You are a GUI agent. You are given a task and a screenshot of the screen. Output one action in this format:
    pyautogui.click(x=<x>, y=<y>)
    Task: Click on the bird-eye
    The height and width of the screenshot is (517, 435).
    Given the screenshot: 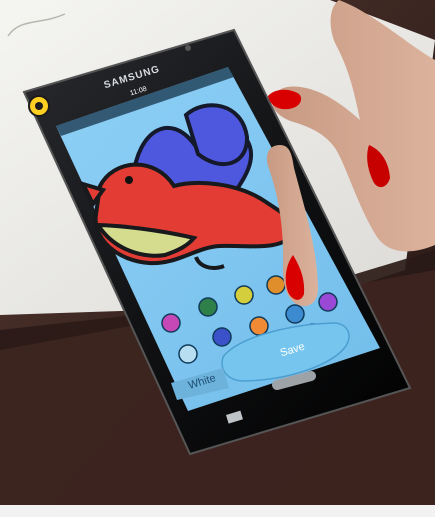 What is the action you would take?
    pyautogui.click(x=129, y=180)
    